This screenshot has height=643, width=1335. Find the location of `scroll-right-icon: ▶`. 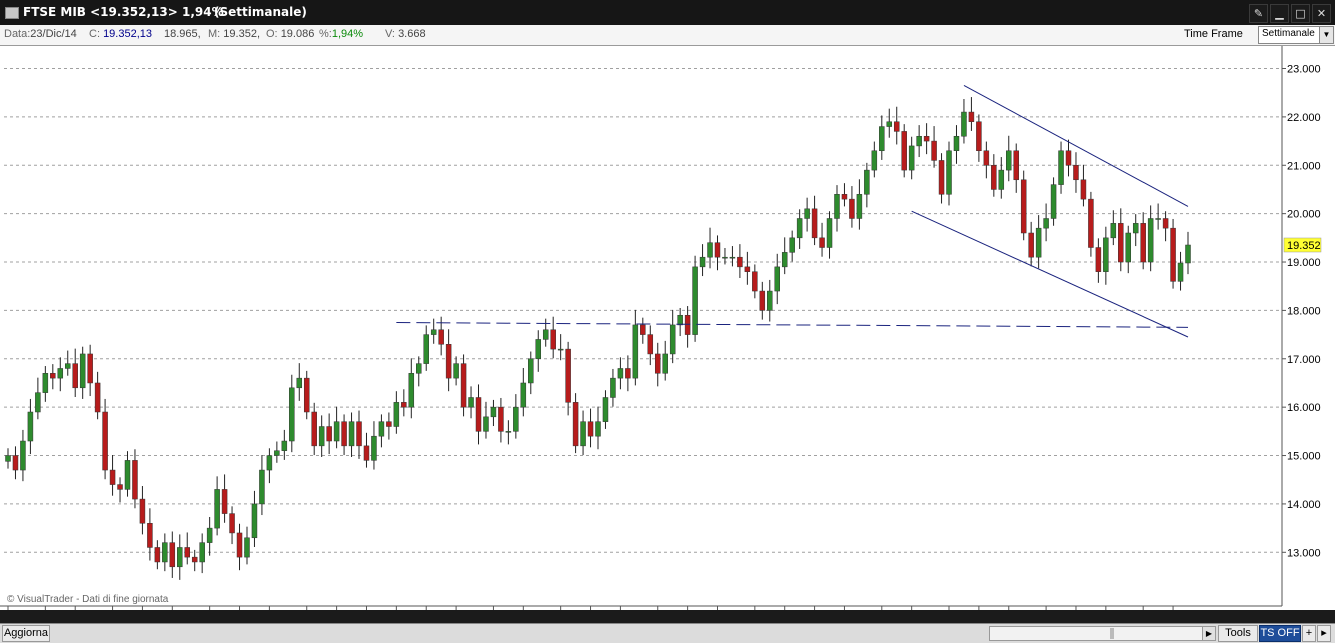

scroll-right-icon: ▶ is located at coordinates (1208, 633).